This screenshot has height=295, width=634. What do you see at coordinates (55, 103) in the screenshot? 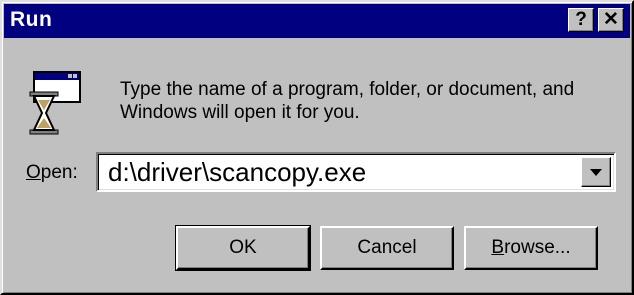
I see `run-program-icon` at bounding box center [55, 103].